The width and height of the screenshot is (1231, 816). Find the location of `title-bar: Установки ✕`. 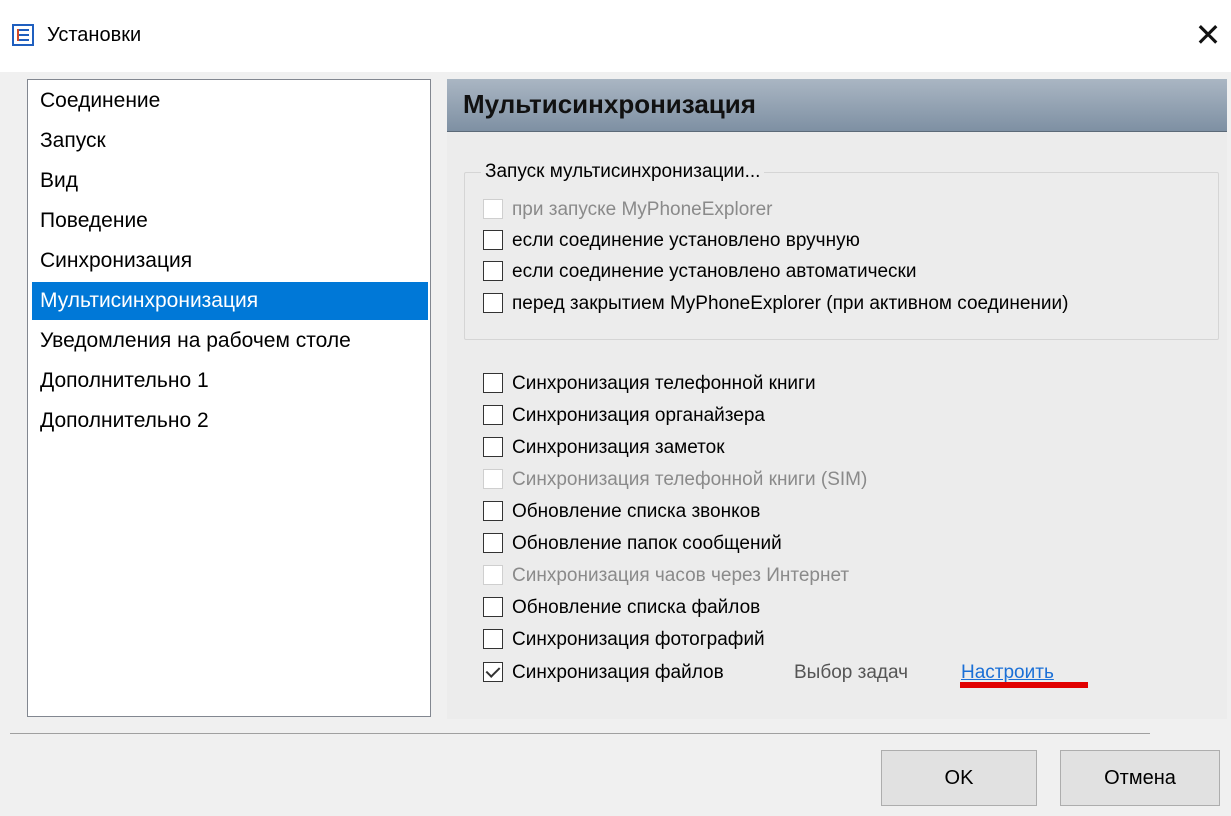

title-bar: Установки ✕ is located at coordinates (615, 36).